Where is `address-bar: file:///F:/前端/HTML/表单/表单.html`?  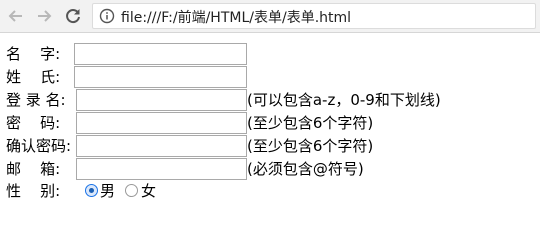 address-bar: file:///F:/前端/HTML/表单/表单.html is located at coordinates (314, 16).